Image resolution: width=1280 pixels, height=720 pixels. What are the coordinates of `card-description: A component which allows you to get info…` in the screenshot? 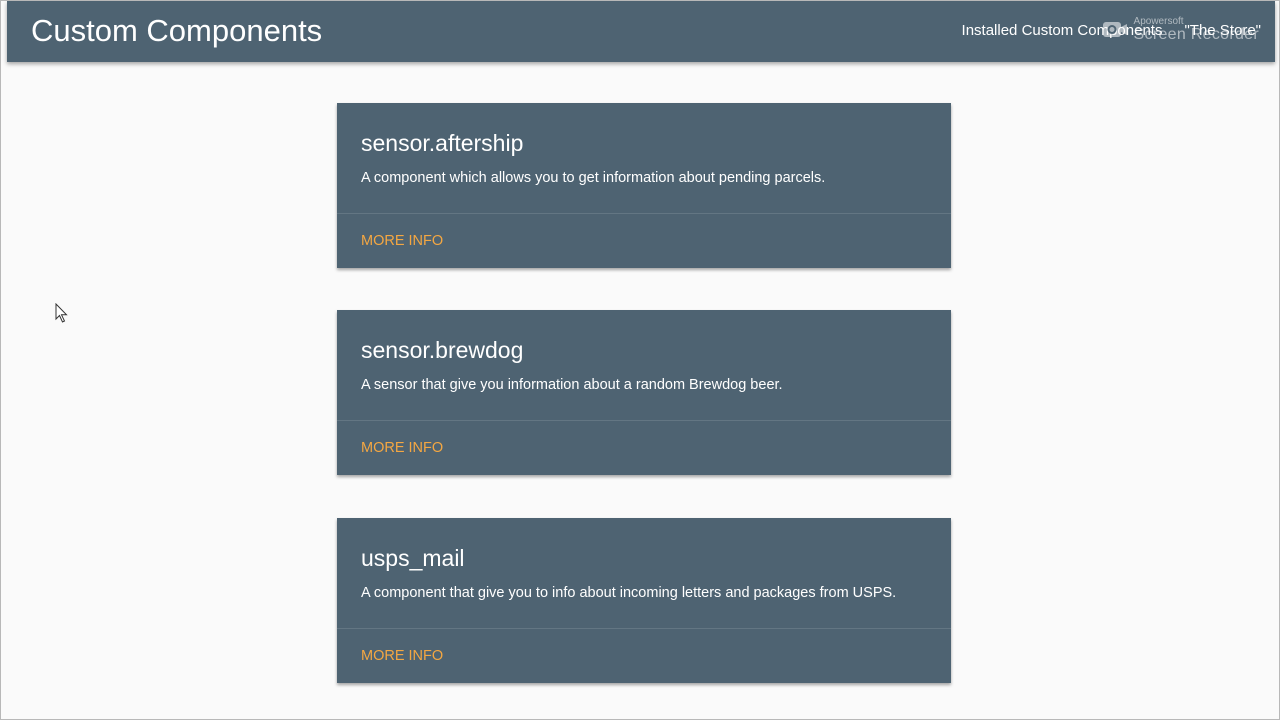 It's located at (593, 178).